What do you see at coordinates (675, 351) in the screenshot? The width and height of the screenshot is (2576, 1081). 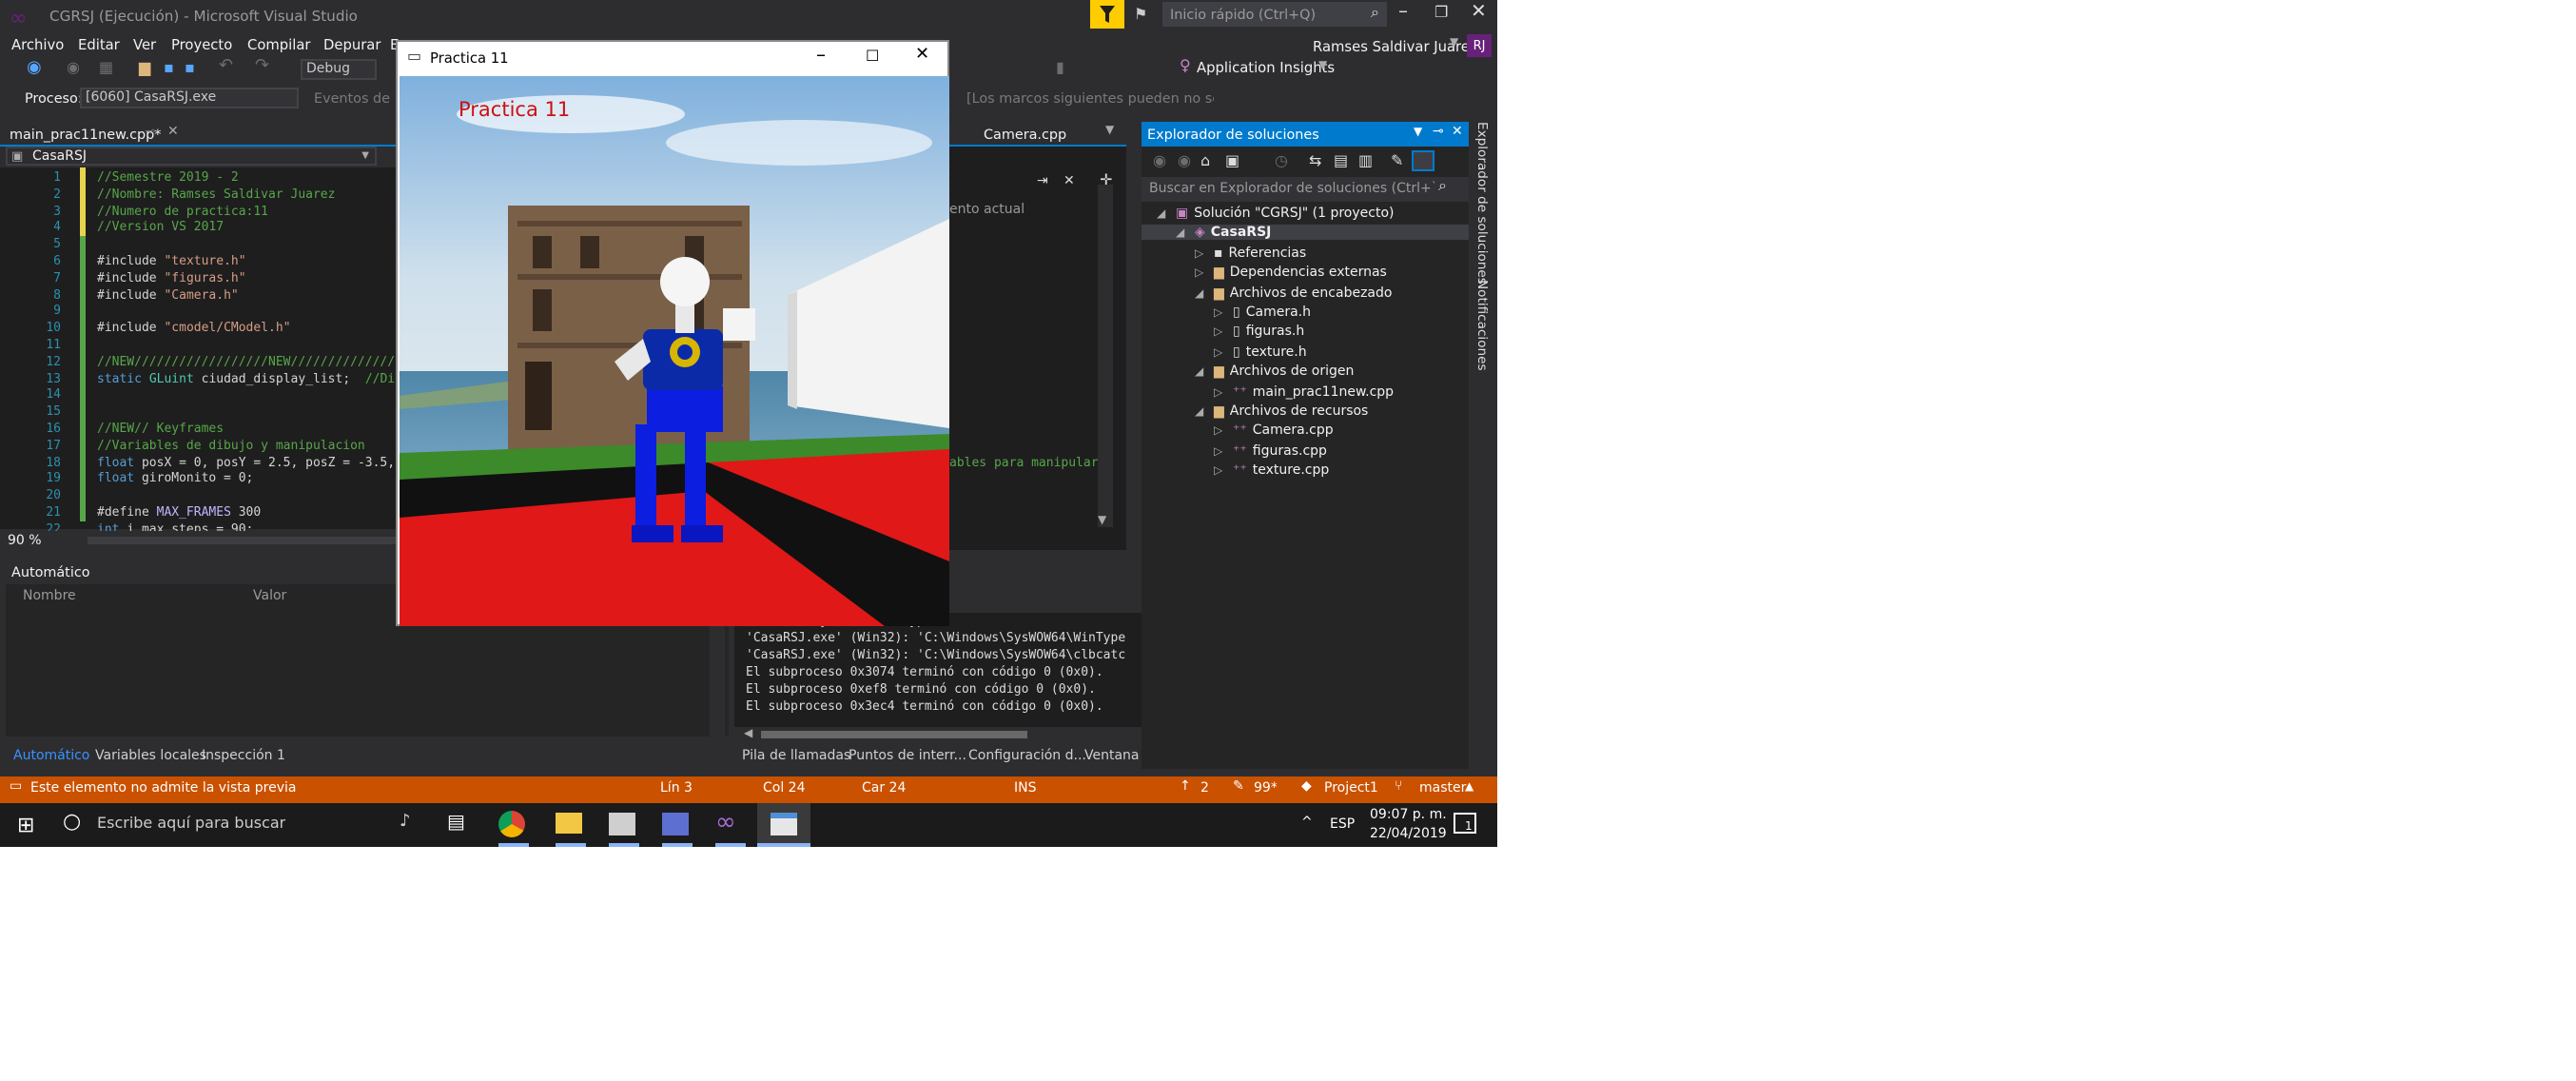 I see `game-viewport: Practica 11` at bounding box center [675, 351].